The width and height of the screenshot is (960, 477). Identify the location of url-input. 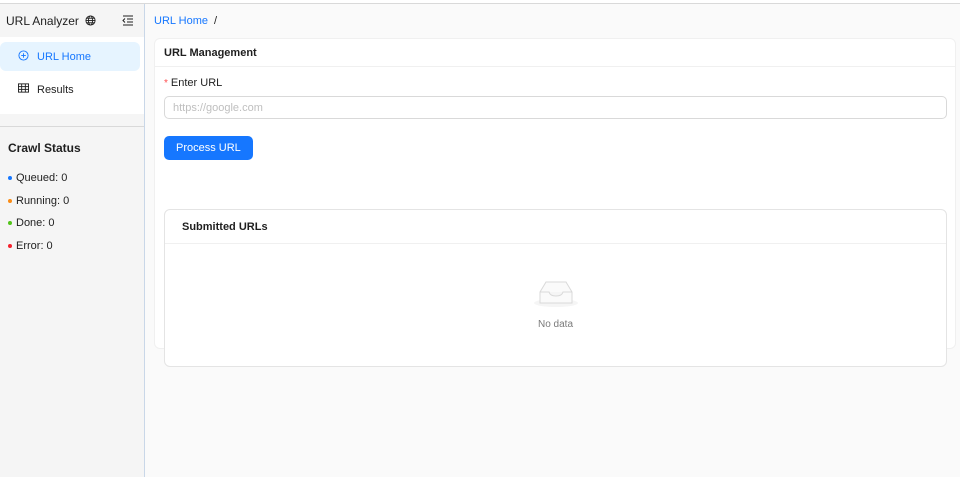
(555, 107).